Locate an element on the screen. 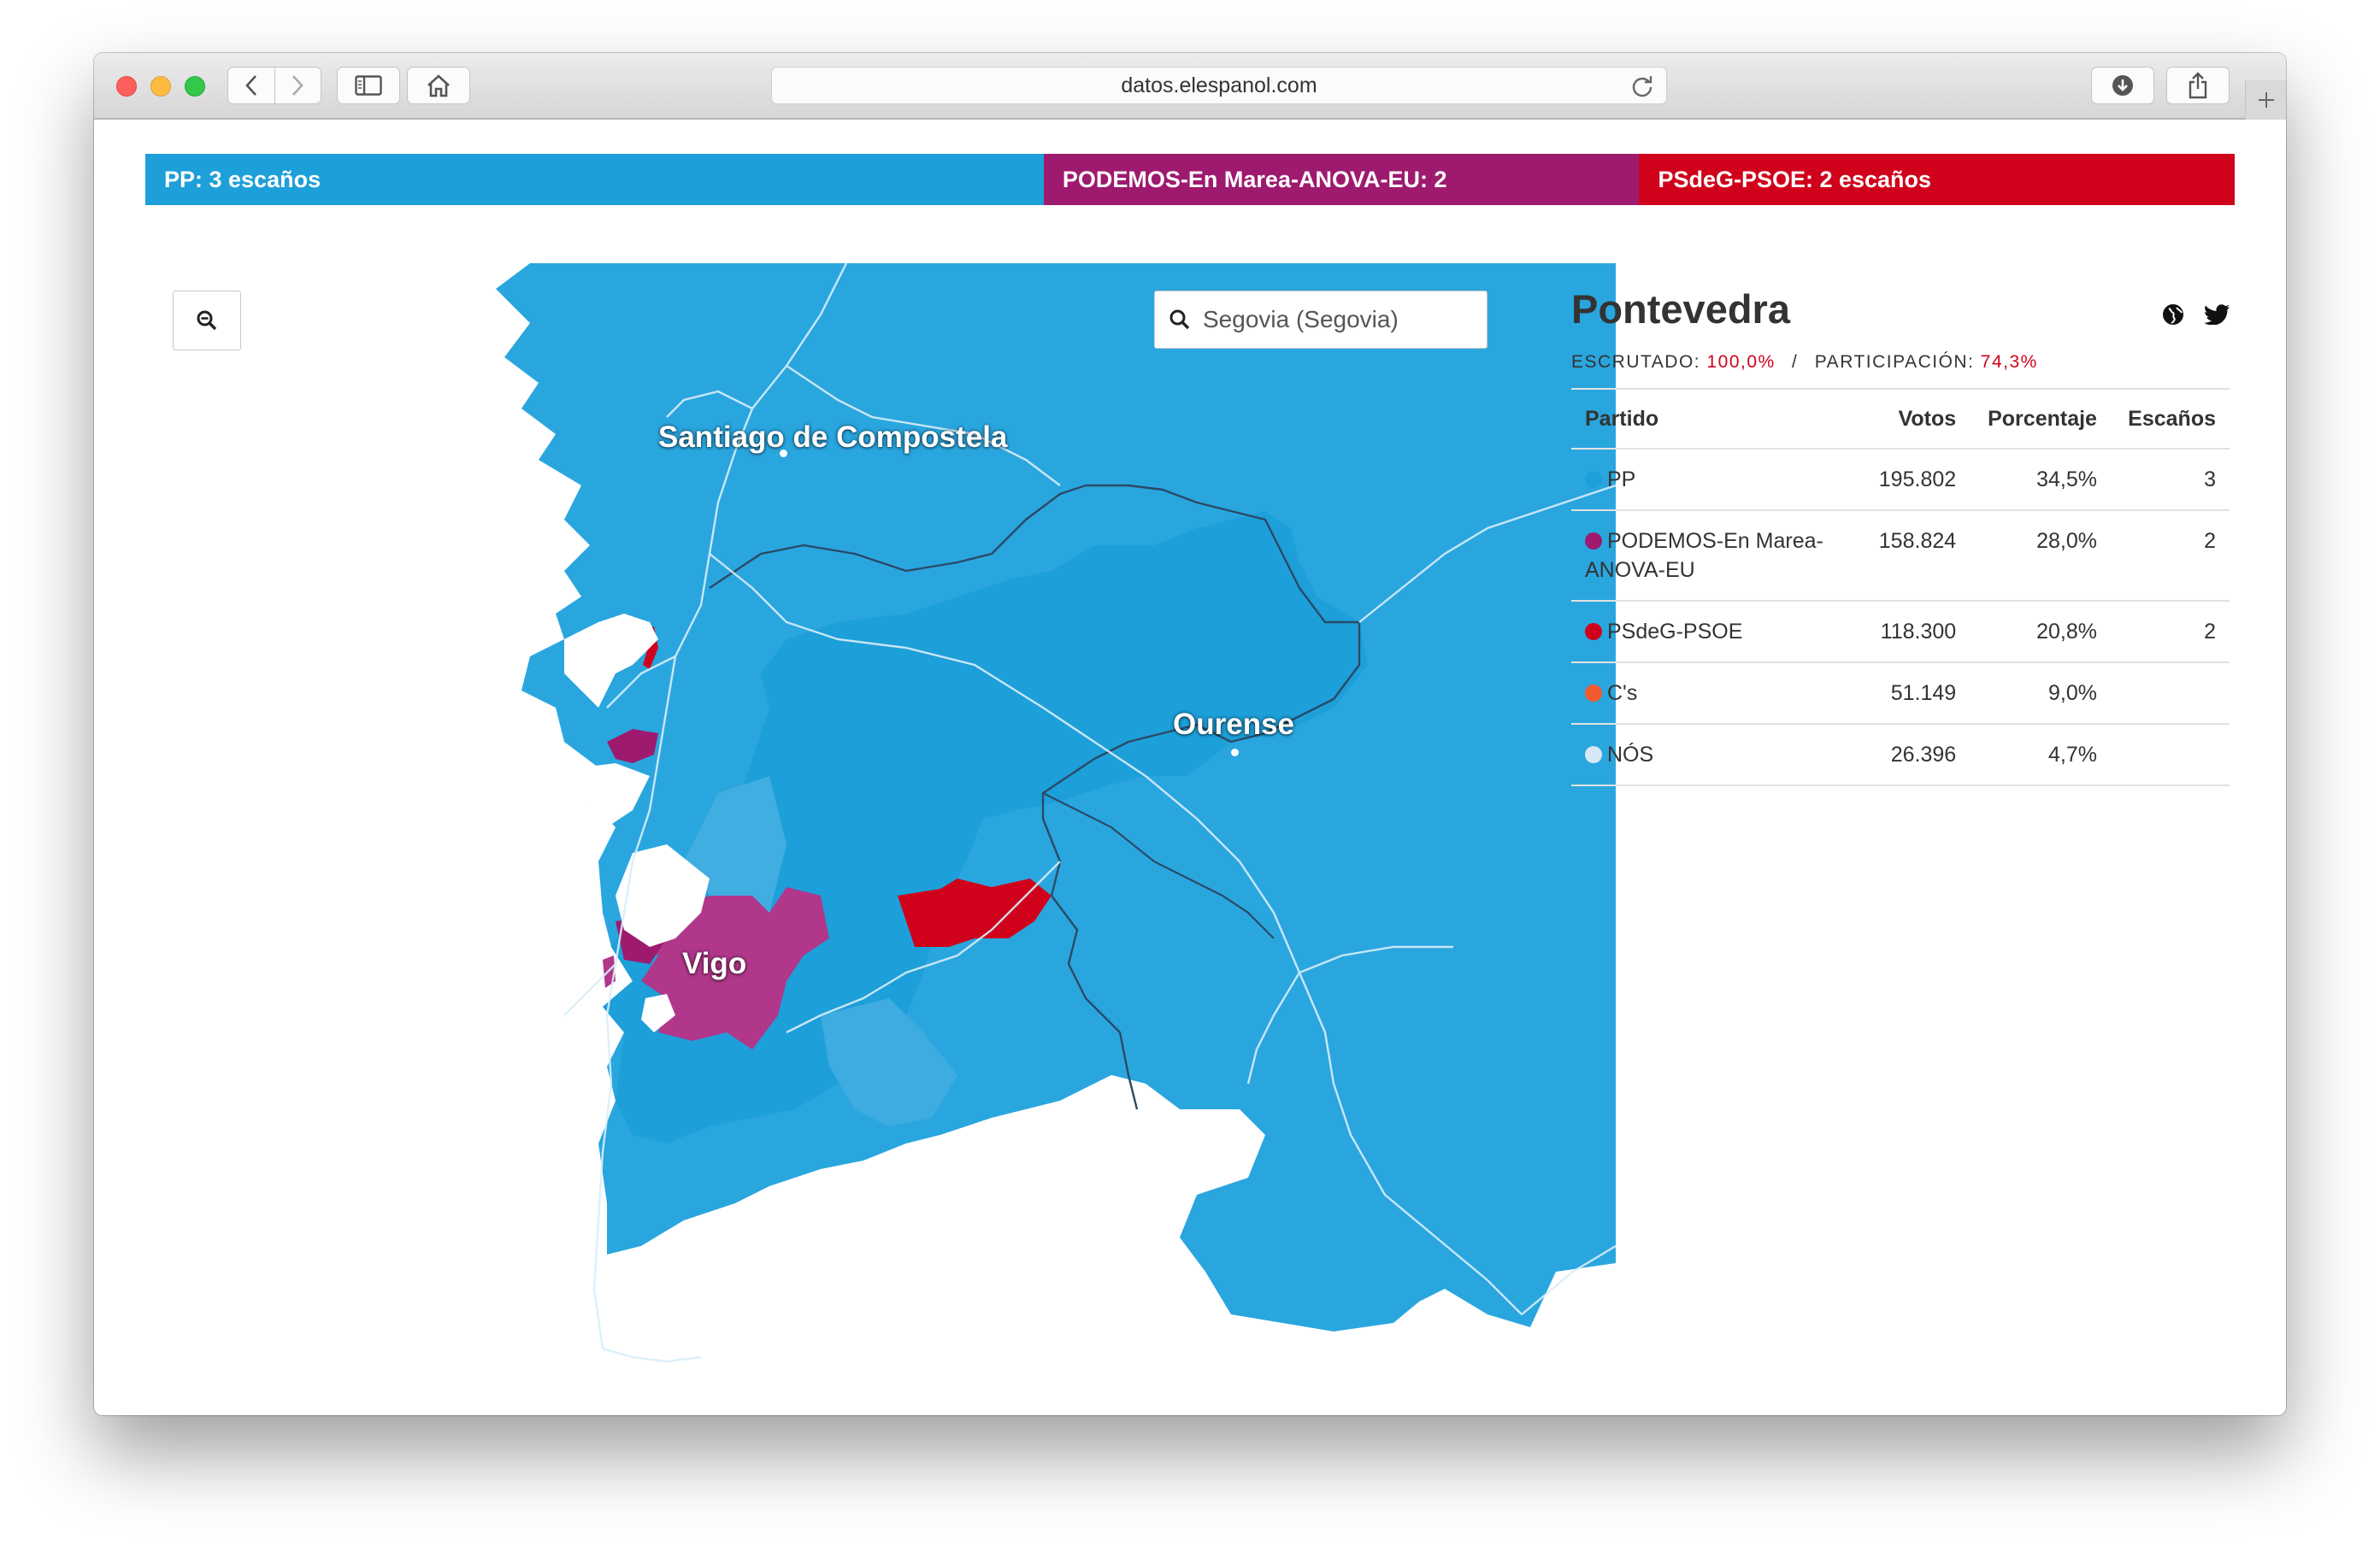 Image resolution: width=2380 pixels, height=1552 pixels. share-button is located at coordinates (2198, 85).